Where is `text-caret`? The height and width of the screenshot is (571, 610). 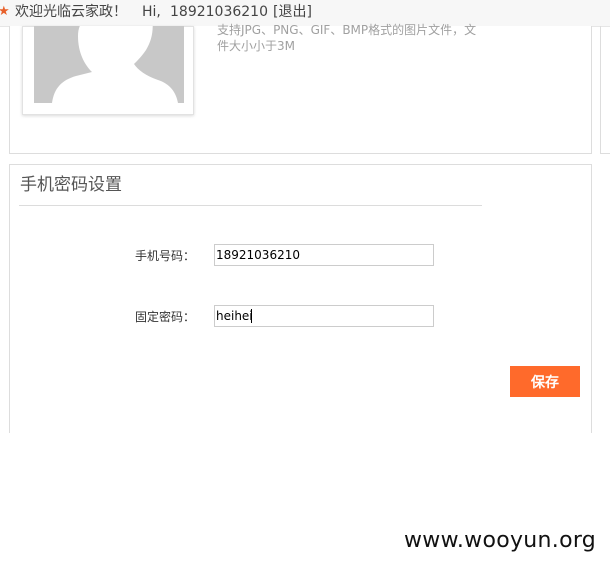
text-caret is located at coordinates (251, 316).